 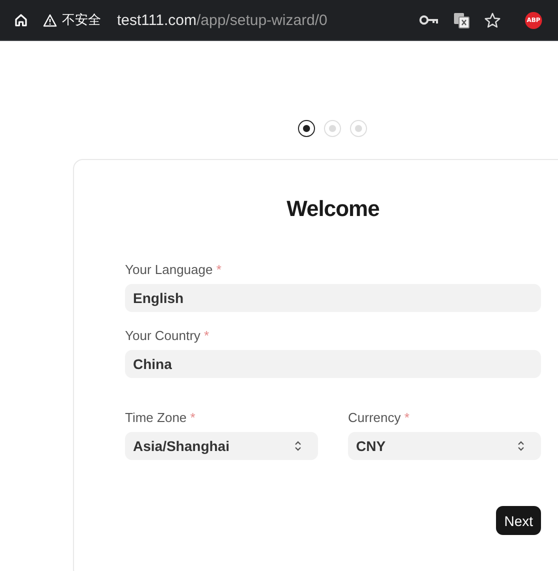 I want to click on field-label: Your Language, so click(x=169, y=269).